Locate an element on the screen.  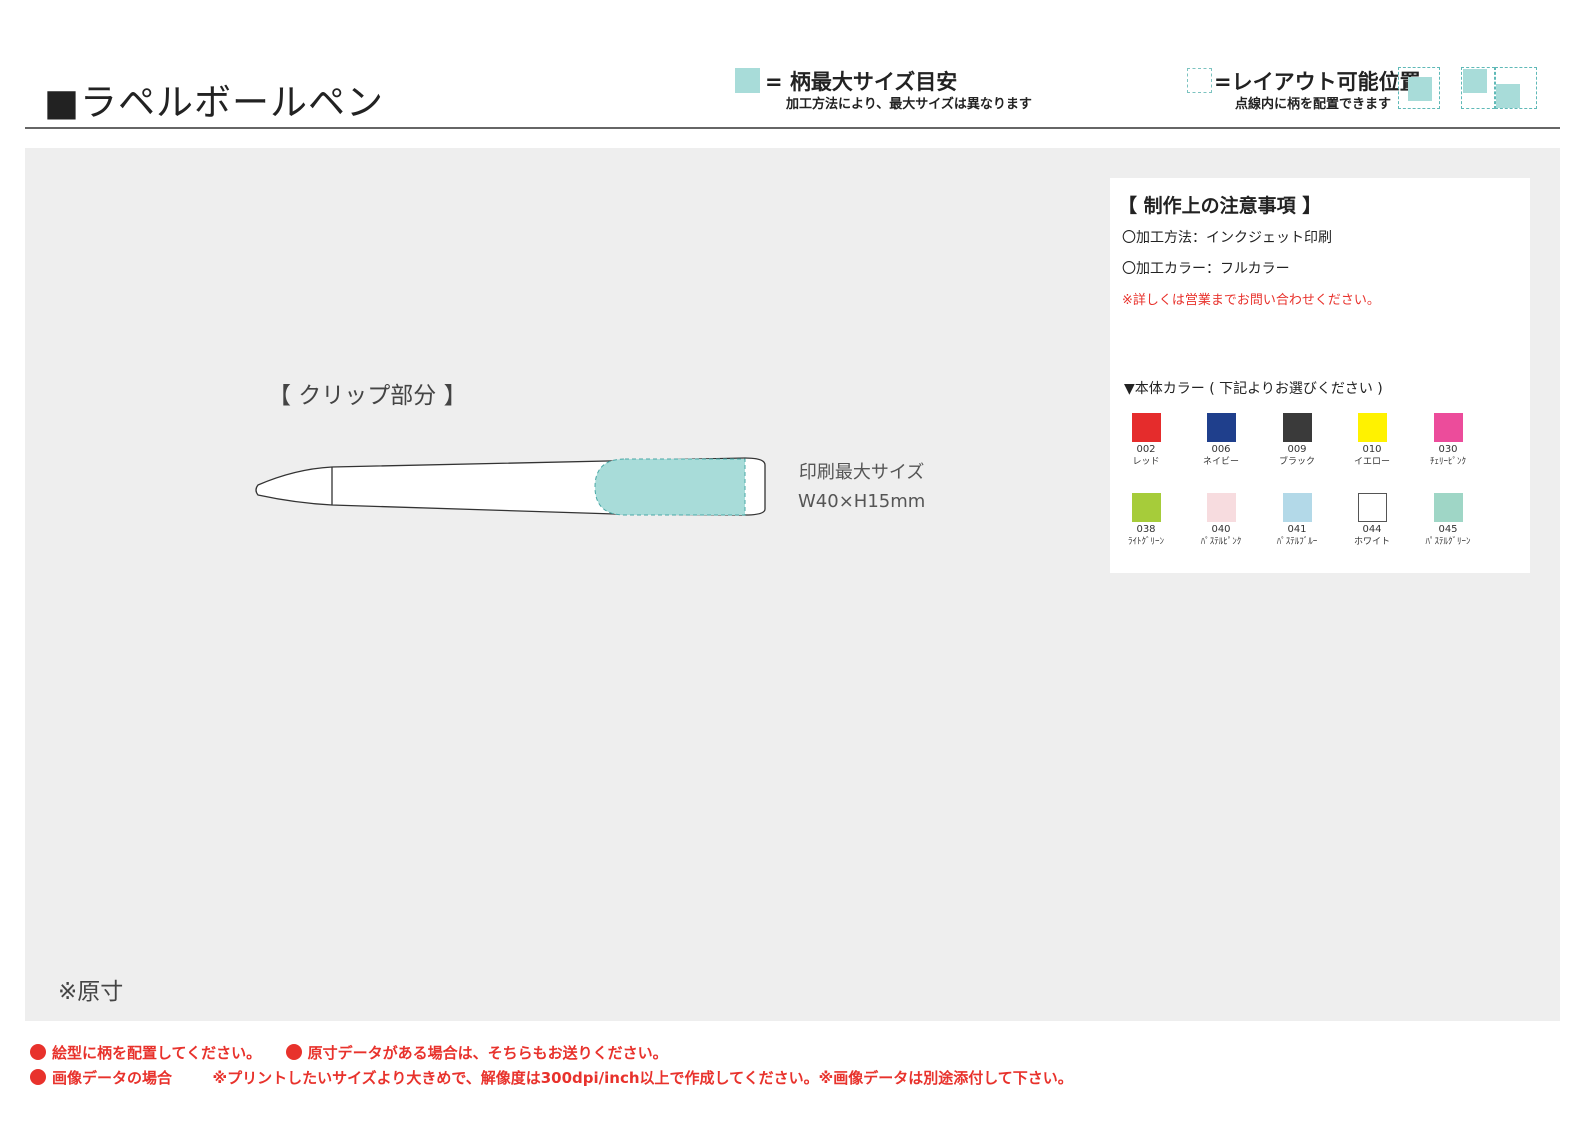
color-swatch-item: 038 ﾗｲﾄｸﾞﾘｰﾝ is located at coordinates (1146, 520).